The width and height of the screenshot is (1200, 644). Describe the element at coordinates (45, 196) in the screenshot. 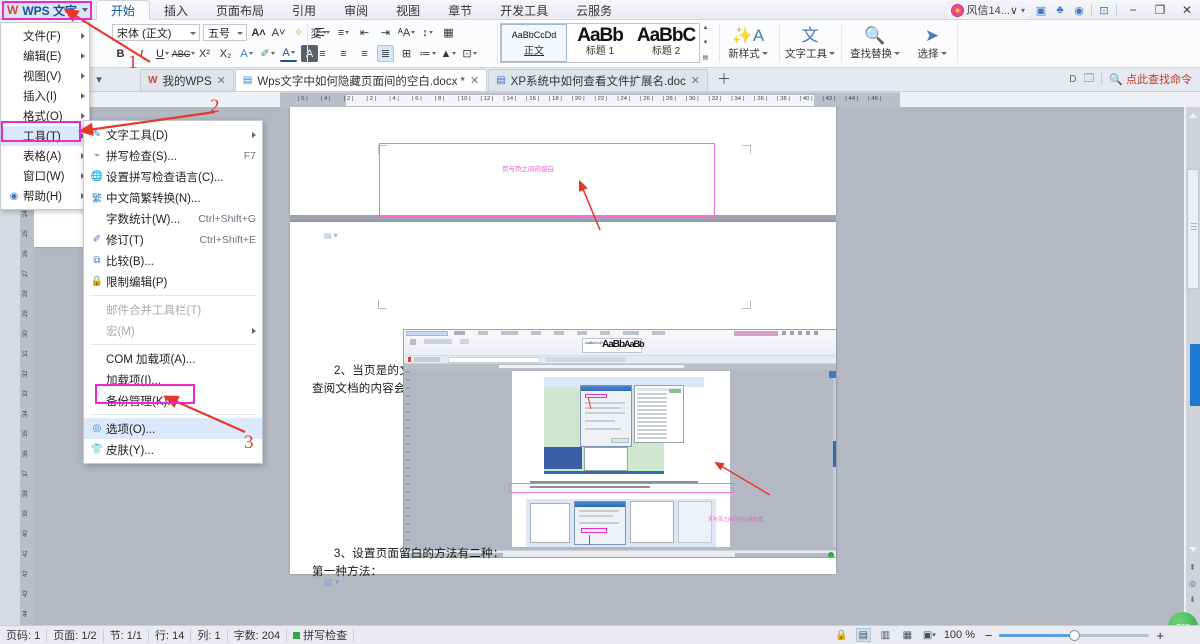

I see `menu-item-8: ◉ 帮助(H)` at that location.